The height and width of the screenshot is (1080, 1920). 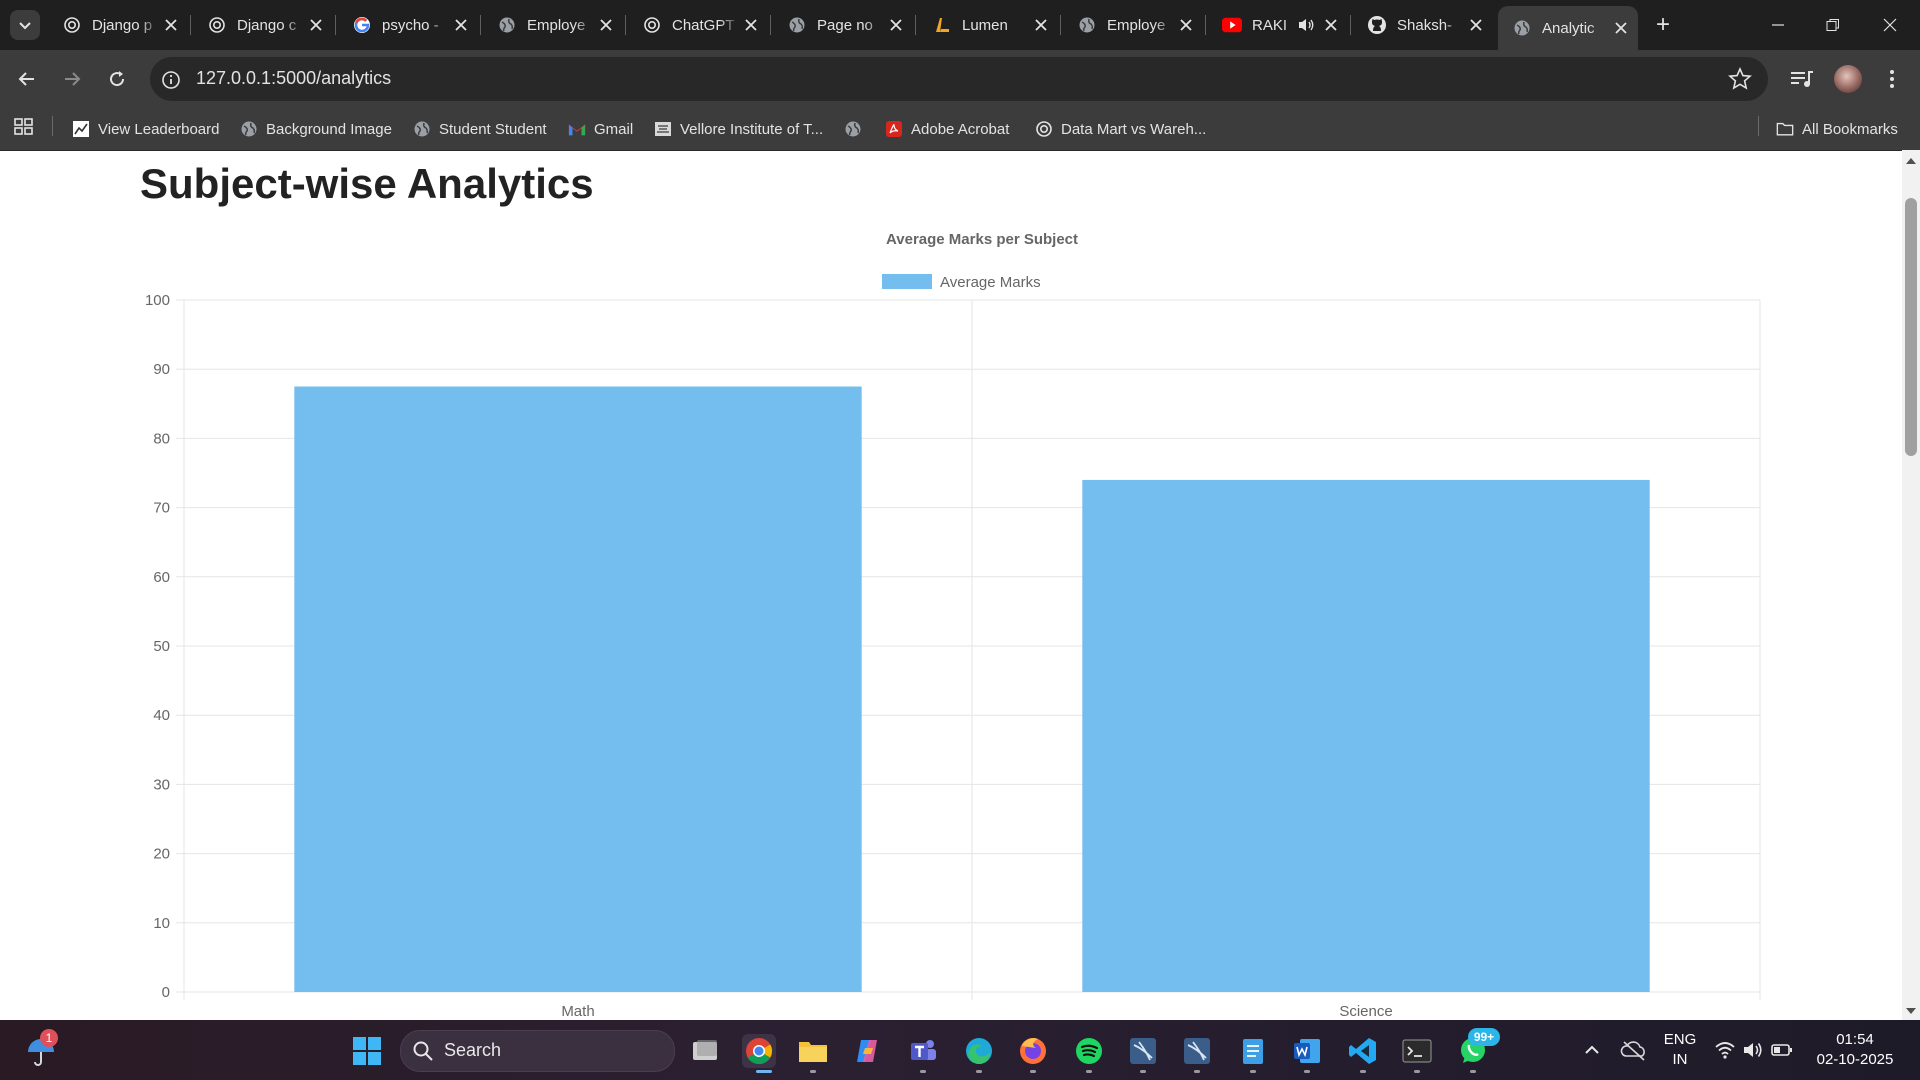 What do you see at coordinates (857, 129) in the screenshot?
I see `bookmark-item` at bounding box center [857, 129].